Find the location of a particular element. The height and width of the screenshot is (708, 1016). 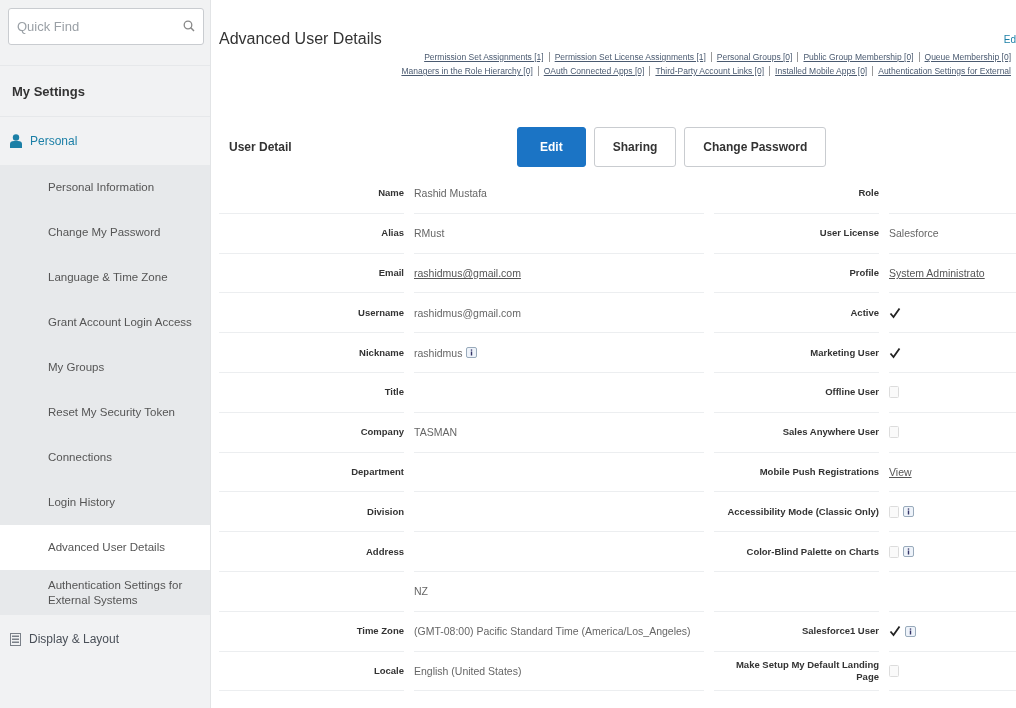

sidebar-item: Change My Password is located at coordinates (105, 232).